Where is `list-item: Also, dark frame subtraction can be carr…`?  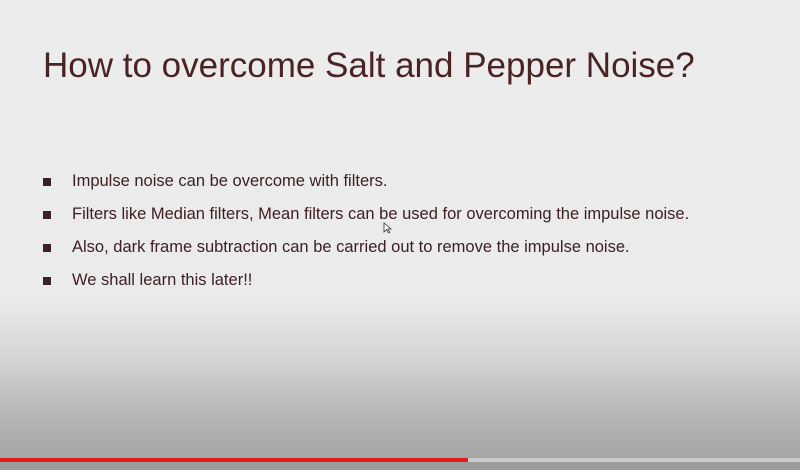 list-item: Also, dark frame subtraction can be carr… is located at coordinates (373, 247).